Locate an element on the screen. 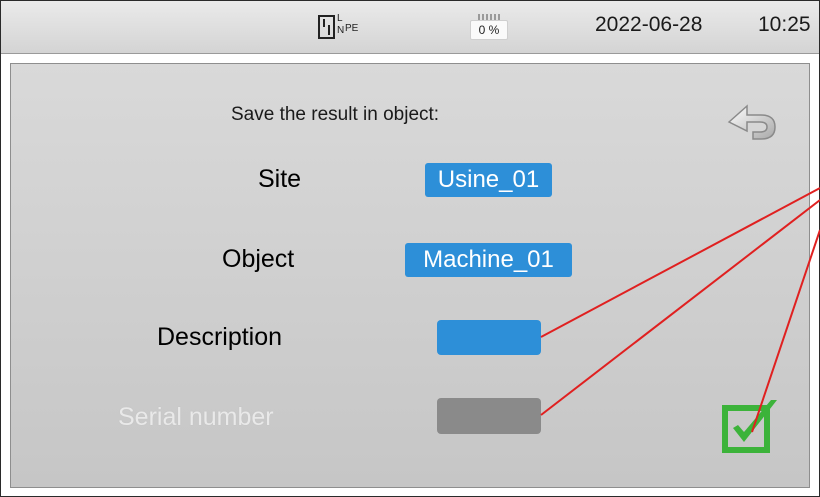 This screenshot has width=820, height=497. battery-percent: 0 % is located at coordinates (489, 30).